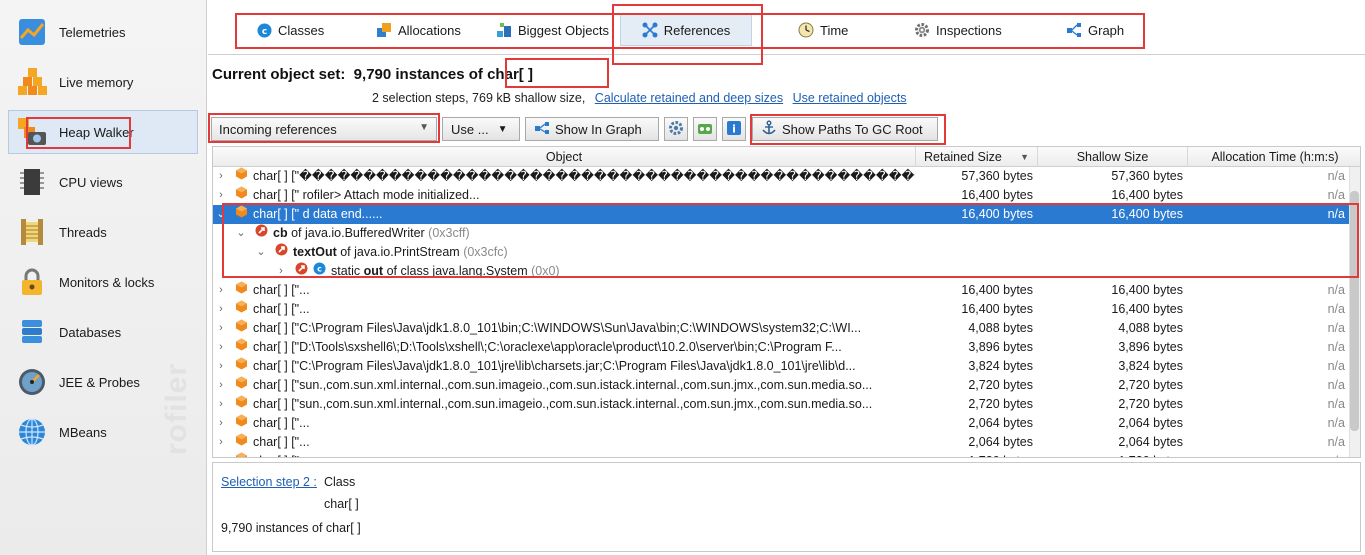 The image size is (1365, 555). I want to click on gear-icon, so click(676, 129).